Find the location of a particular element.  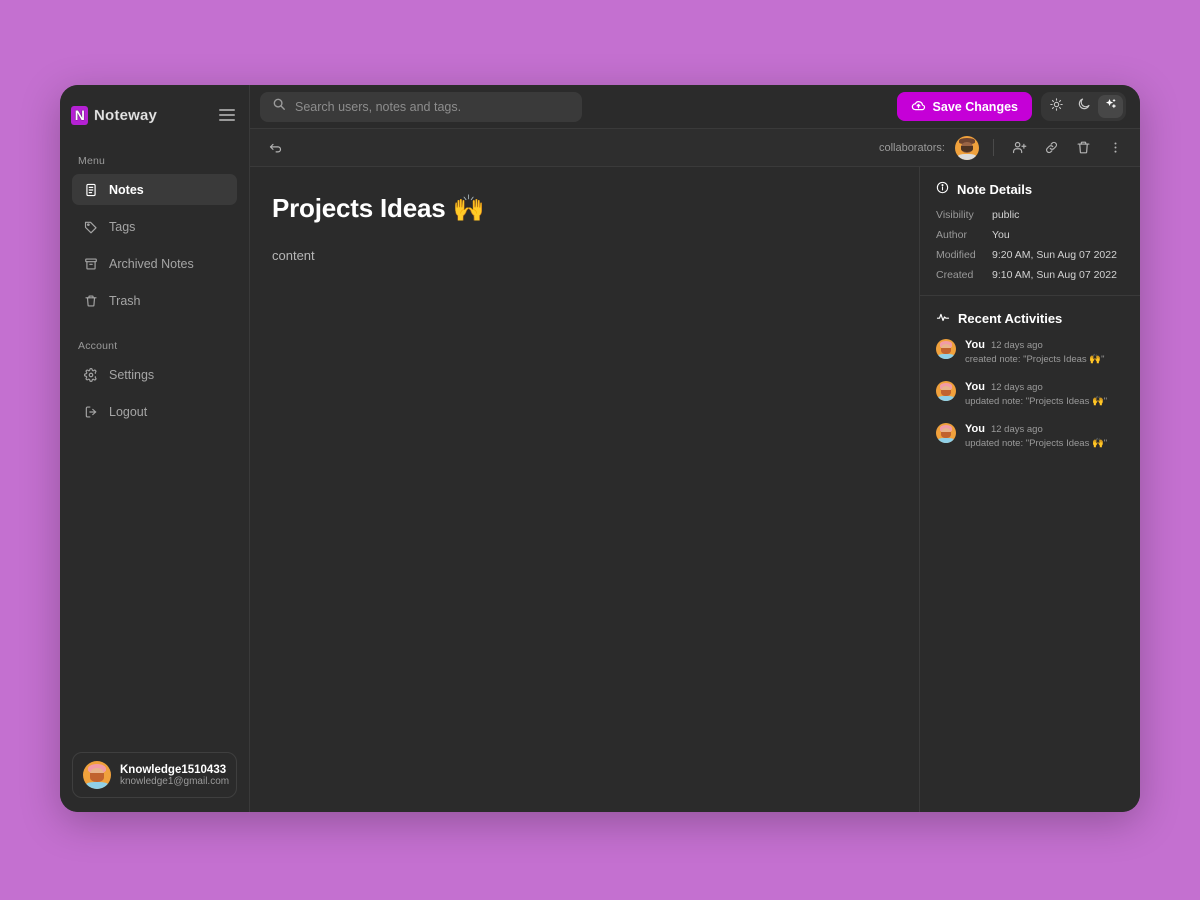

top-bar: Save Changes is located at coordinates (695, 107).